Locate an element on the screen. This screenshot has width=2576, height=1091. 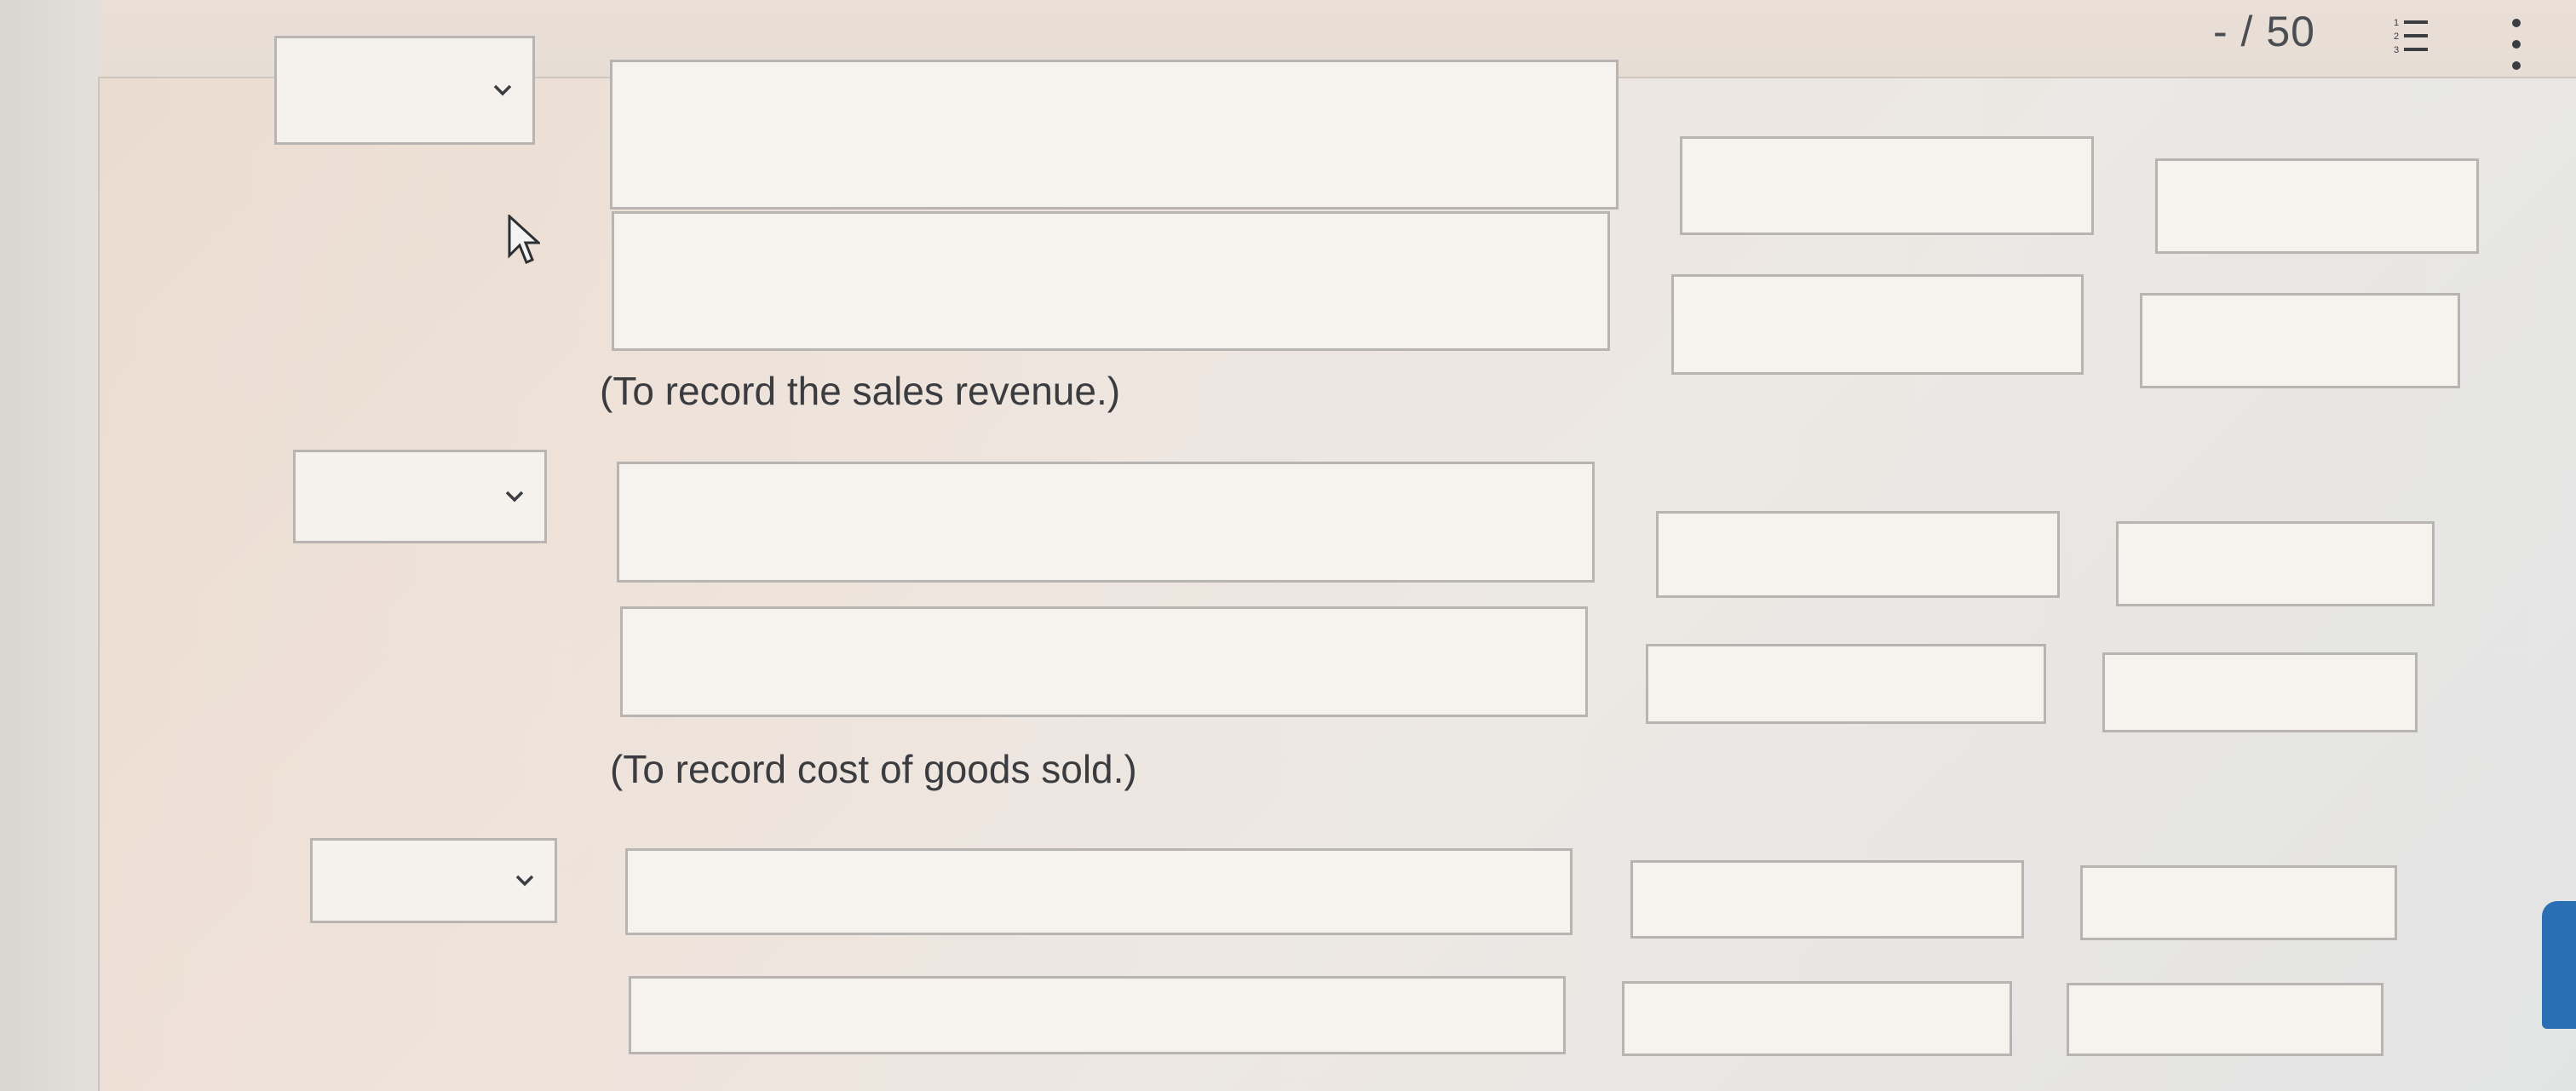
credit-input-3a is located at coordinates (2238, 902).